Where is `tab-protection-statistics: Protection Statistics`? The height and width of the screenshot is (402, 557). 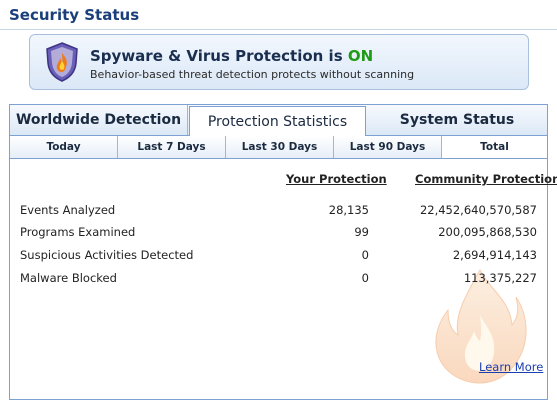 tab-protection-statistics: Protection Statistics is located at coordinates (277, 121).